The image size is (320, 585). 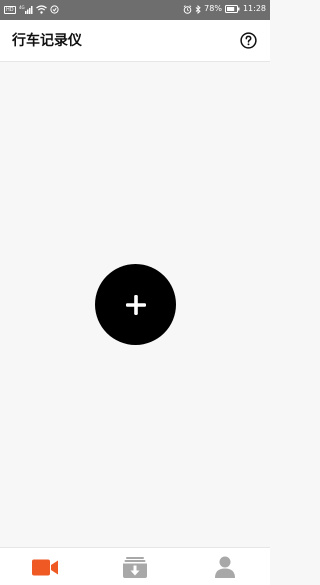 What do you see at coordinates (135, 10) in the screenshot?
I see `status-bar: HD 4G 78% 11:28` at bounding box center [135, 10].